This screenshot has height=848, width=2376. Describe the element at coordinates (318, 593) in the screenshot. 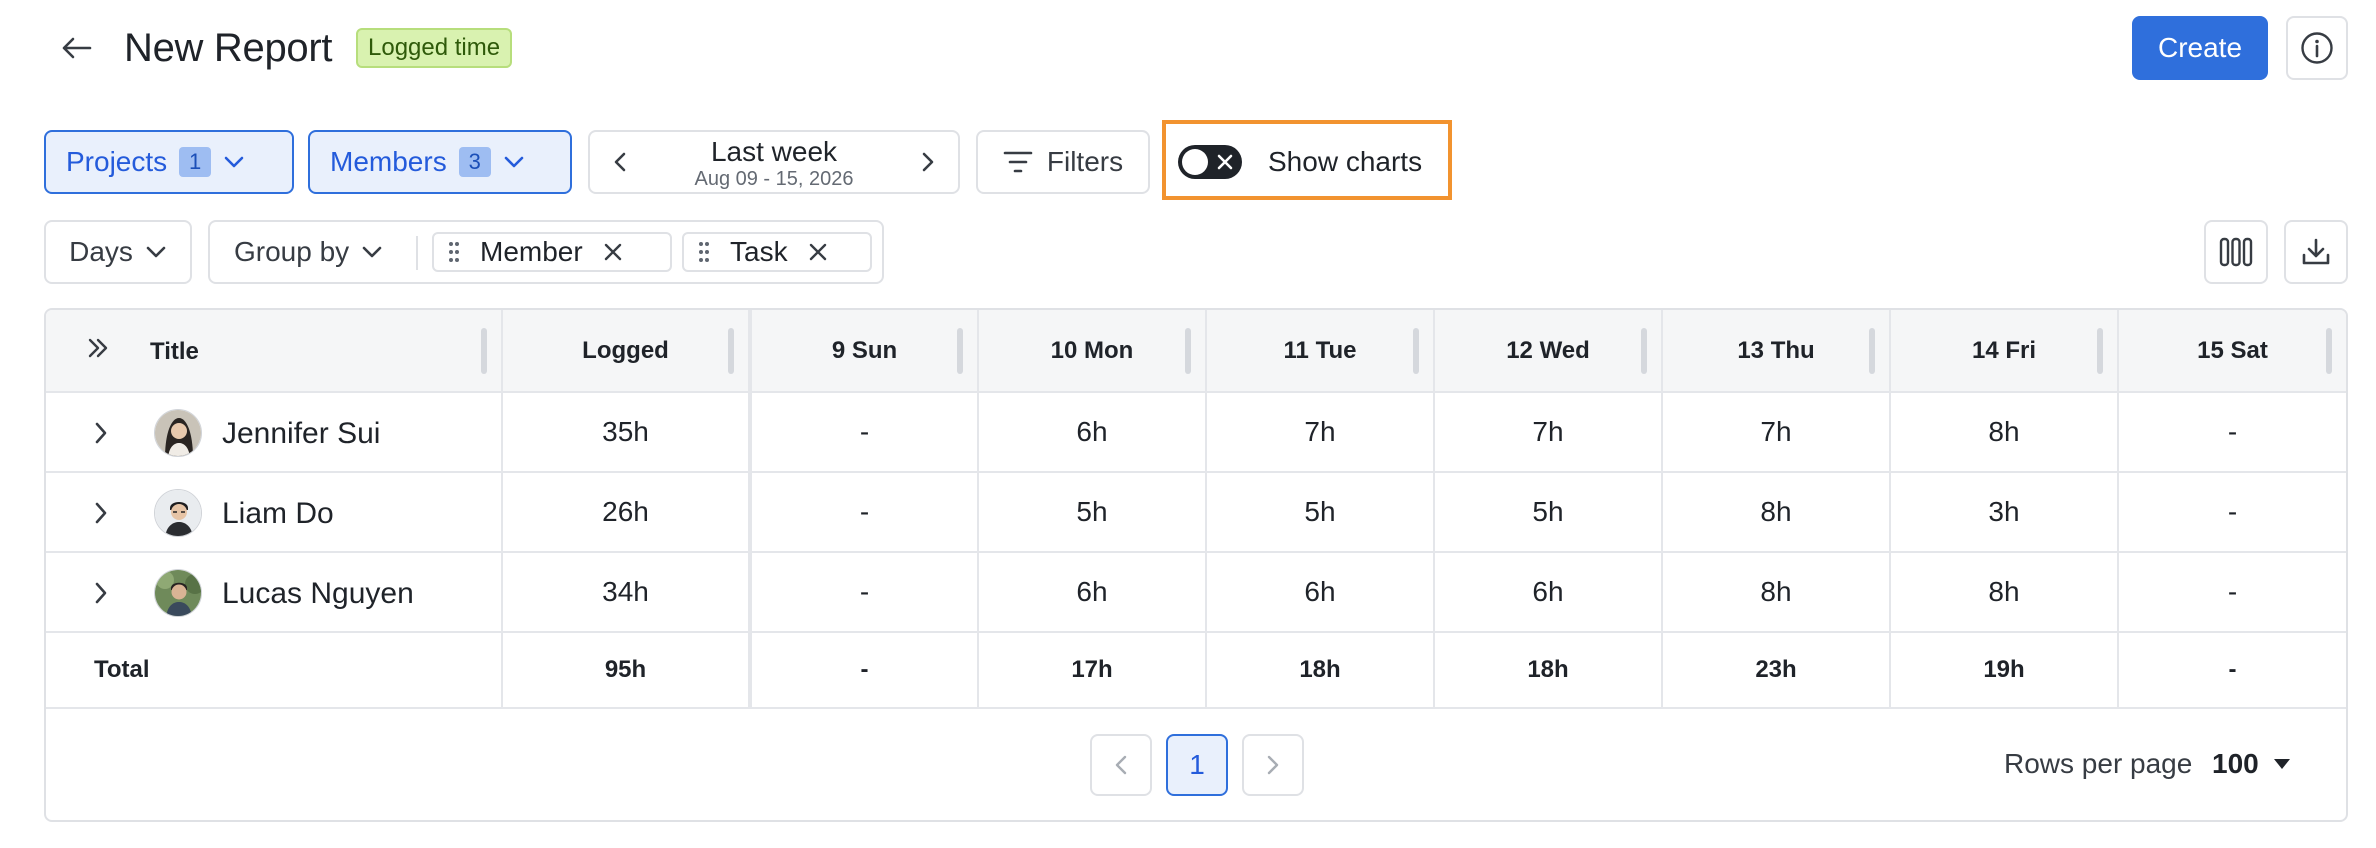

I see `member-name: Lucas Nguyen` at that location.